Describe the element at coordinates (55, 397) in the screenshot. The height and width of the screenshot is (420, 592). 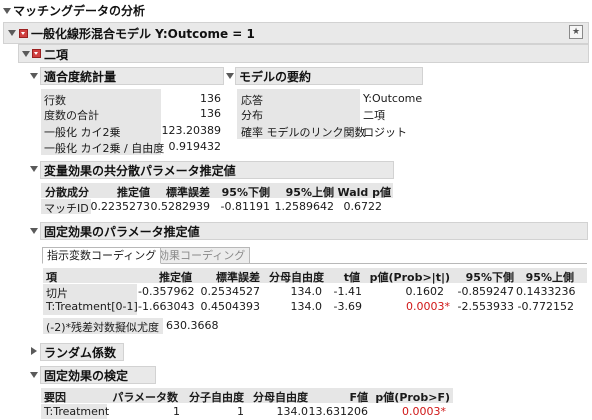
I see `column-header: 要因` at that location.